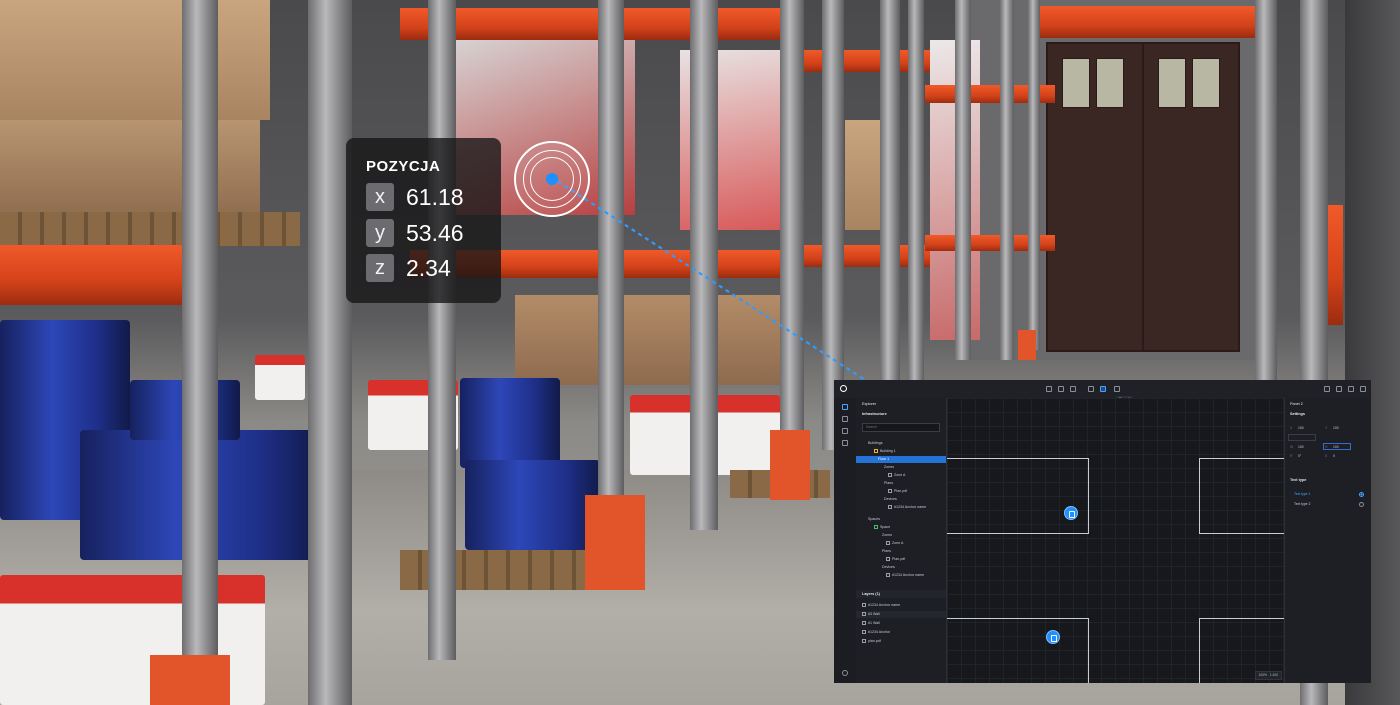 This screenshot has width=1400, height=705. I want to click on building-icon, so click(876, 451).